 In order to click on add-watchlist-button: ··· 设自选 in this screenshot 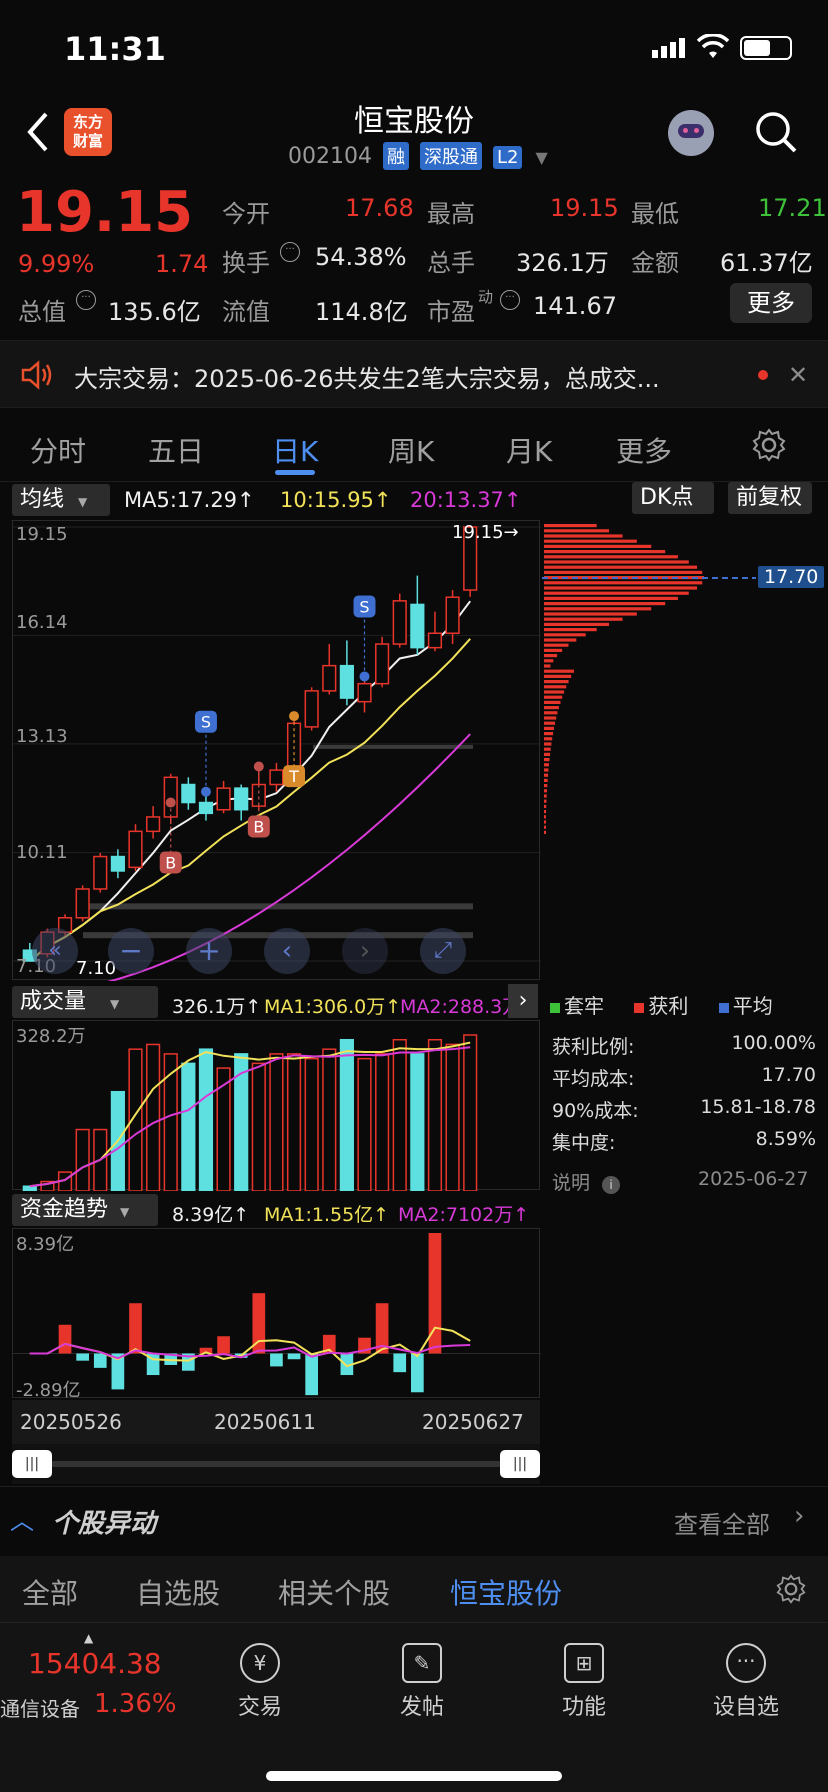, I will do `click(746, 1682)`.